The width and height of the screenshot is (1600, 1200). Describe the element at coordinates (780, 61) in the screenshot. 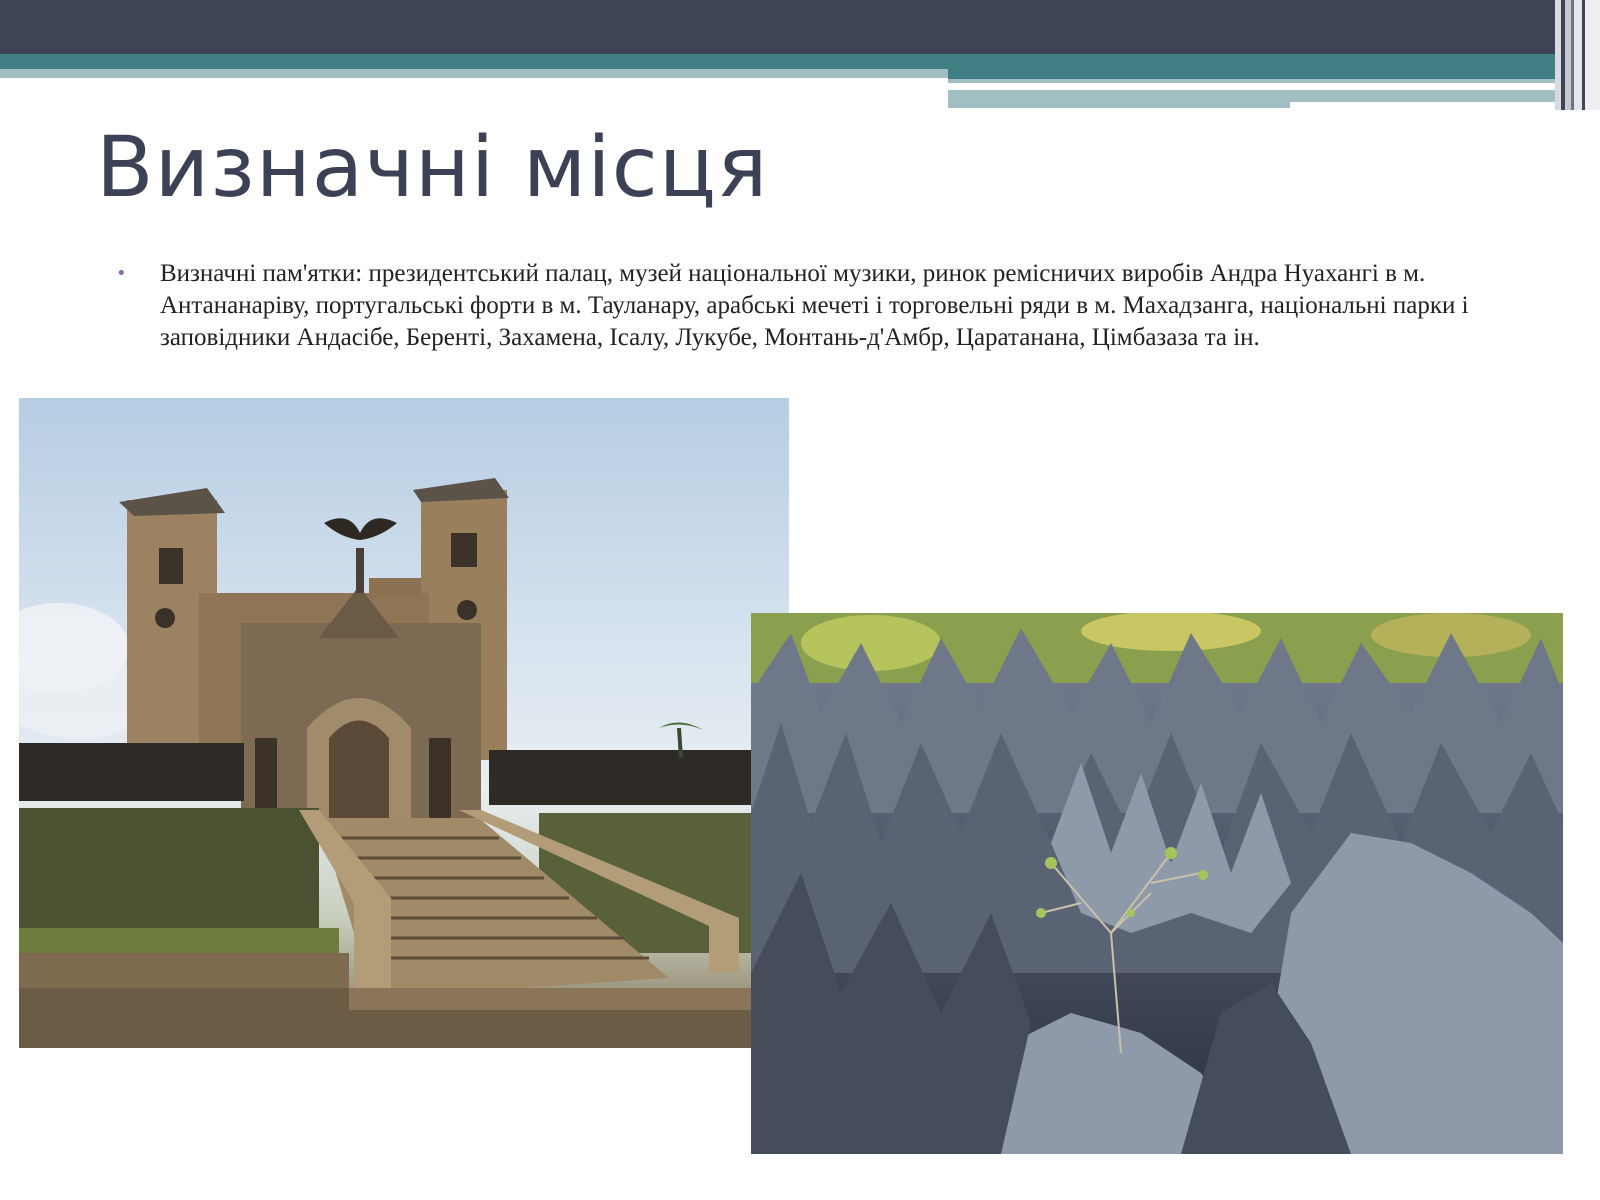

I see `header-band-teal` at that location.